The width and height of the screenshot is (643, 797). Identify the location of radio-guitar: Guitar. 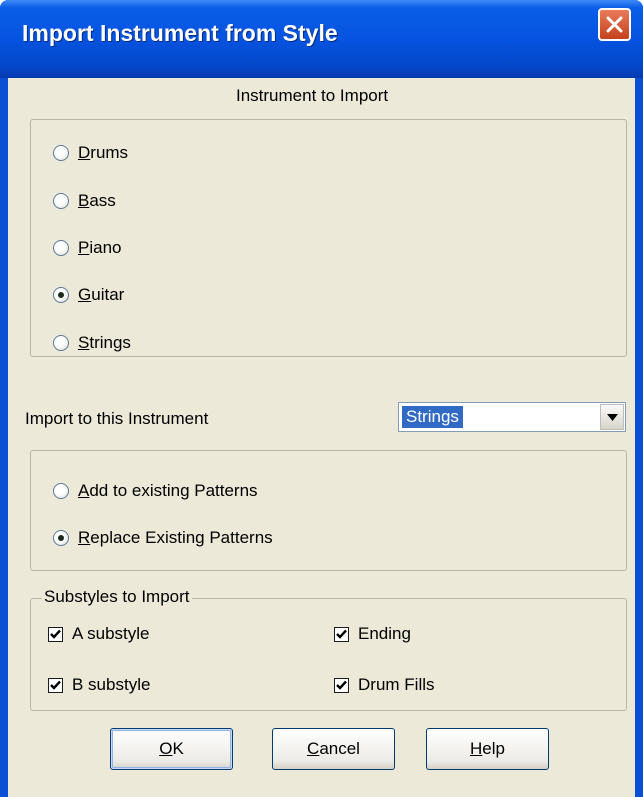
(88, 295).